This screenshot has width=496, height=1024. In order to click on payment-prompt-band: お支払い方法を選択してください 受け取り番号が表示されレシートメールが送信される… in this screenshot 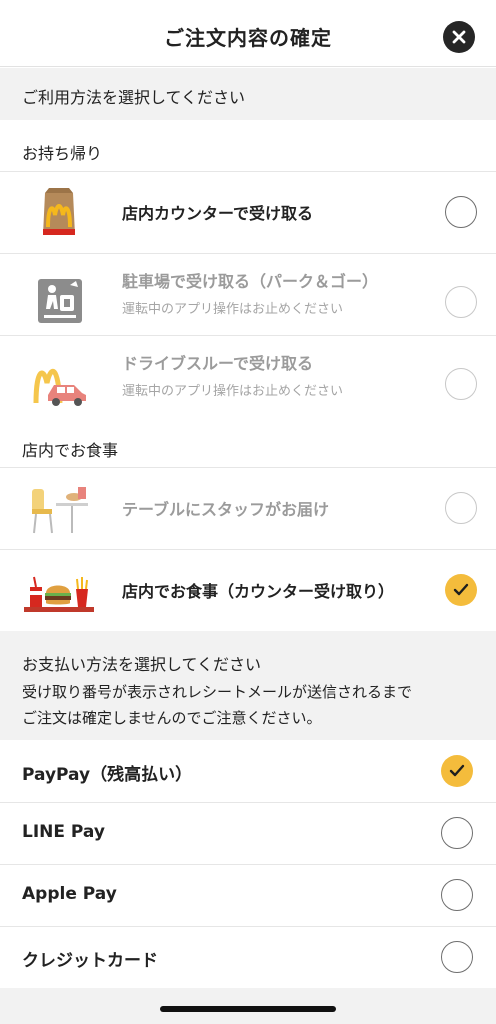, I will do `click(248, 685)`.